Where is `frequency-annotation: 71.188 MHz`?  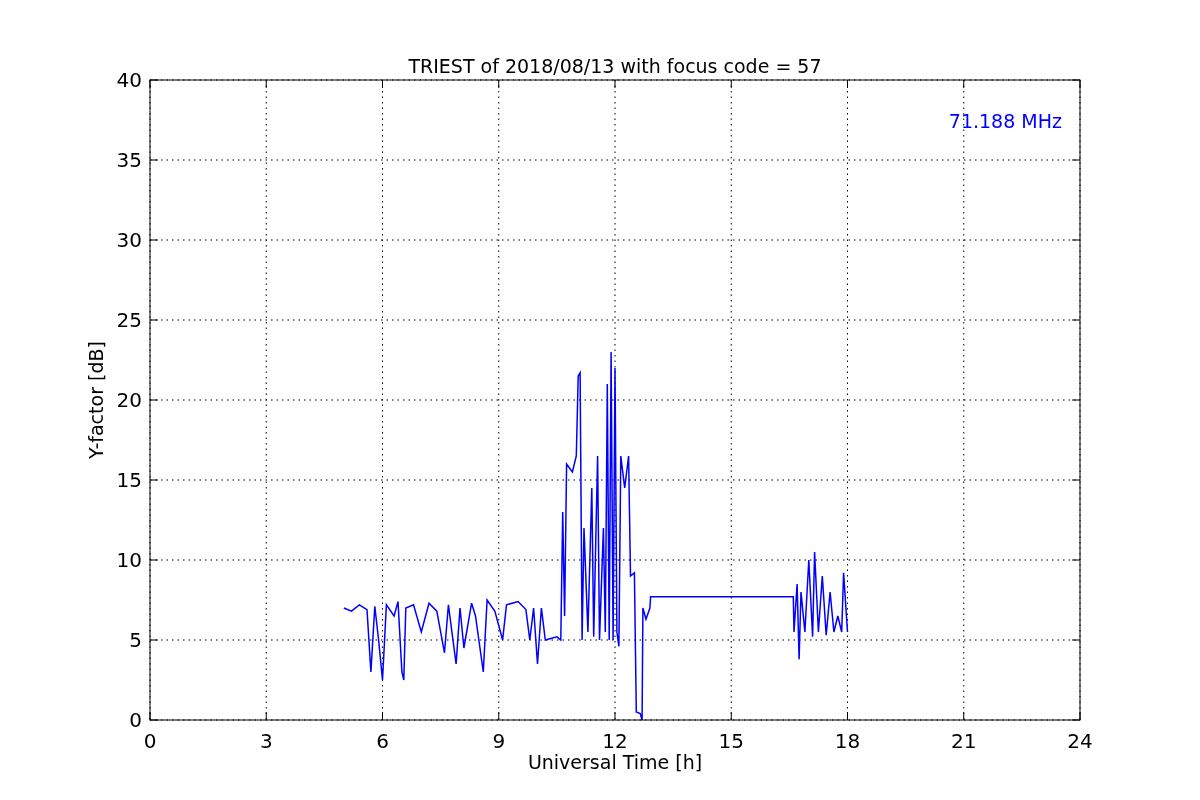
frequency-annotation: 71.188 MHz is located at coordinates (1005, 121).